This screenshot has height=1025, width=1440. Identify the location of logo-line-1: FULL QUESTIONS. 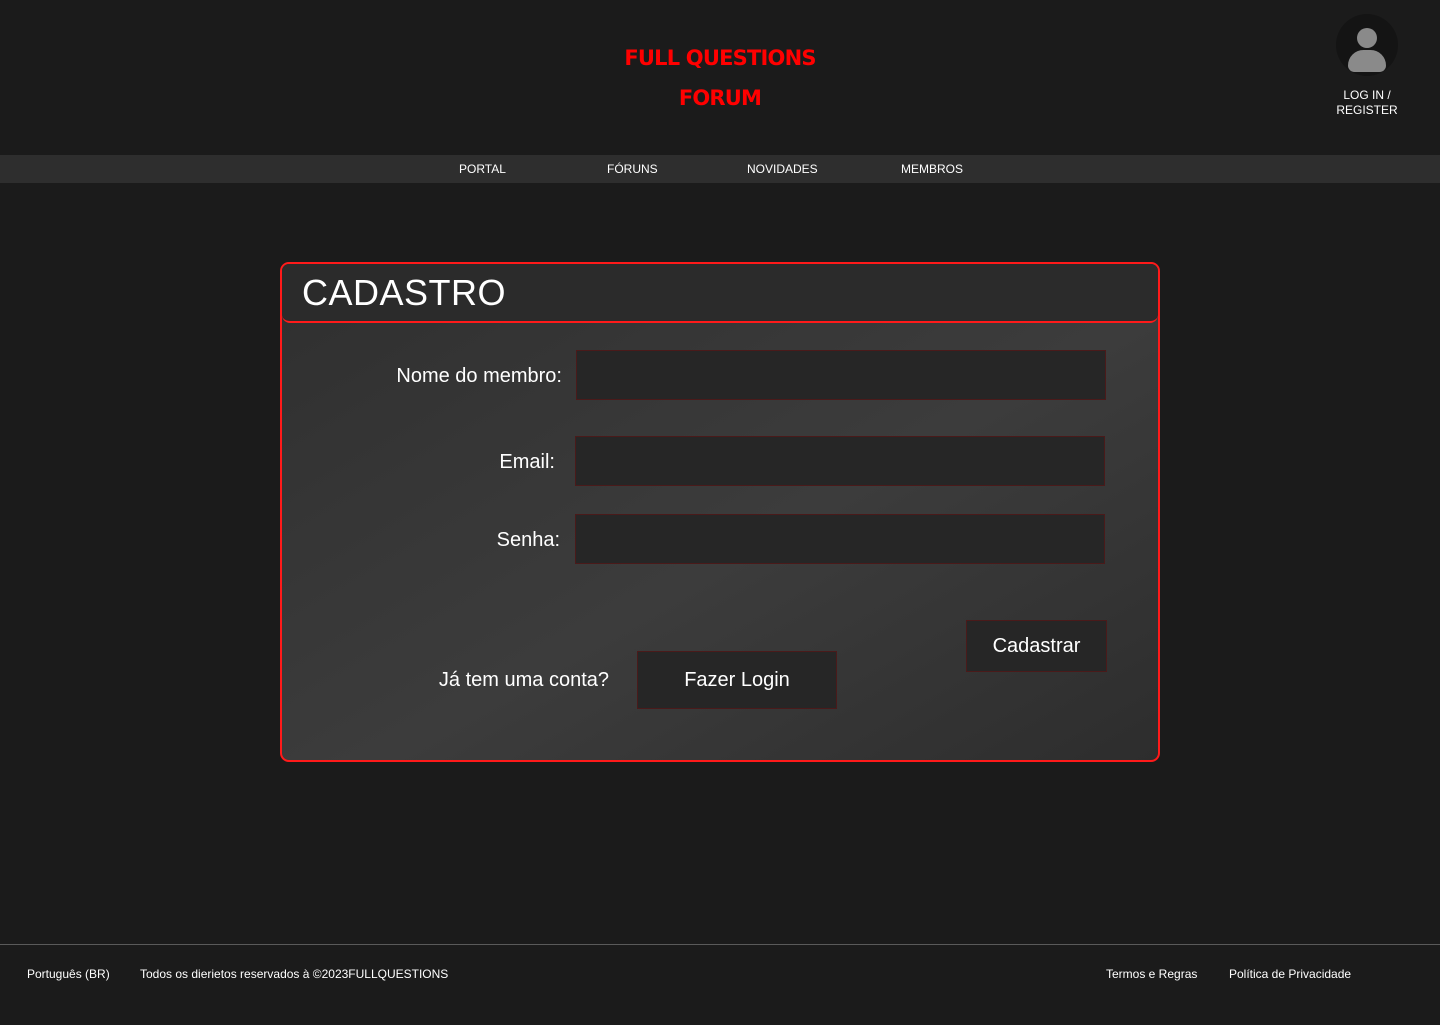
(720, 58).